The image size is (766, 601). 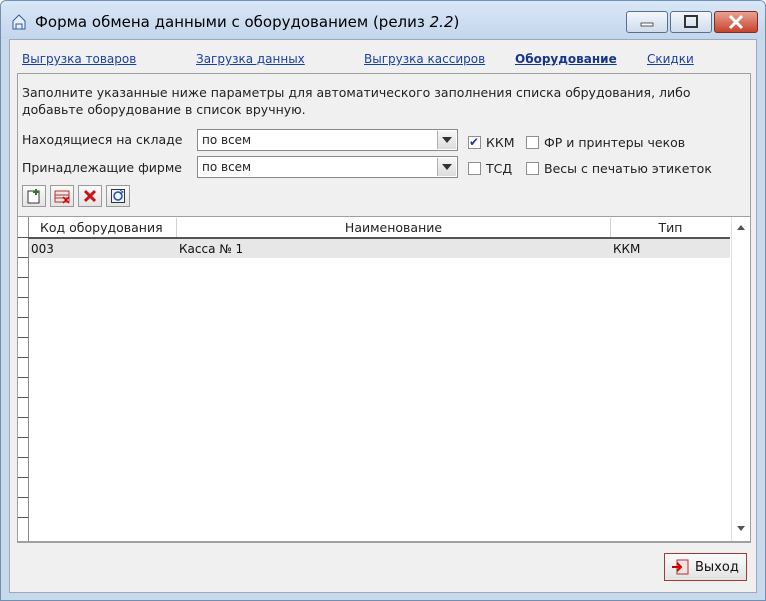 I want to click on warehouse-value: по всем, so click(x=227, y=140).